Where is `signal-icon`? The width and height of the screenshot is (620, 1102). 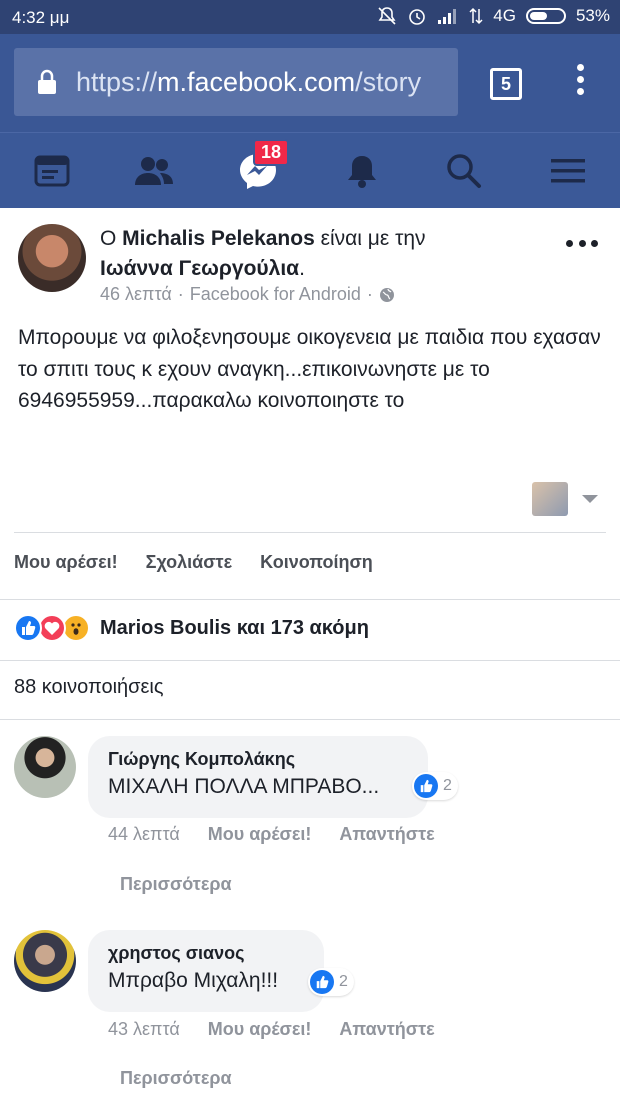 signal-icon is located at coordinates (447, 16).